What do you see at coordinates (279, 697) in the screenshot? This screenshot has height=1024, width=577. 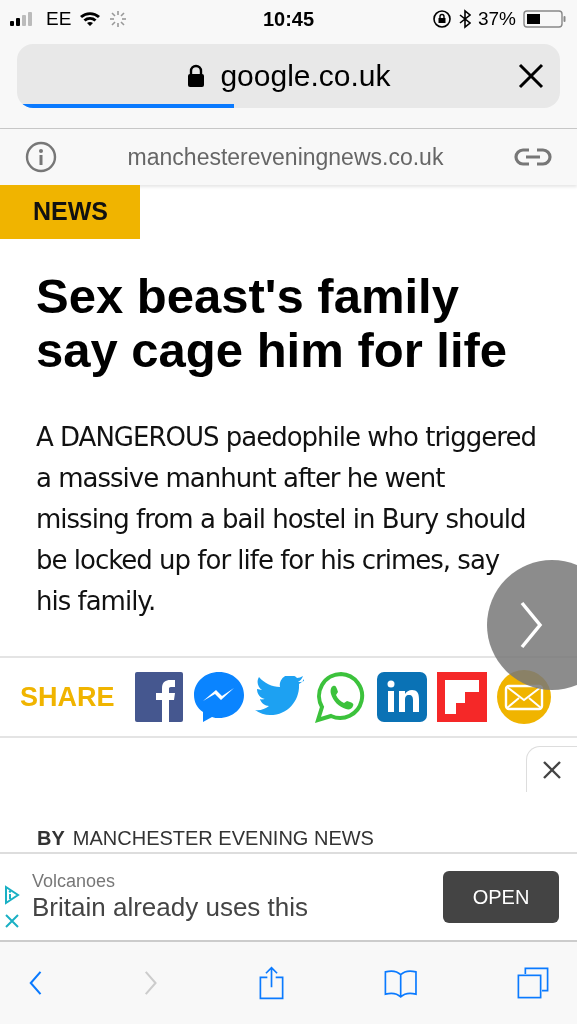 I see `twitter-share-button` at bounding box center [279, 697].